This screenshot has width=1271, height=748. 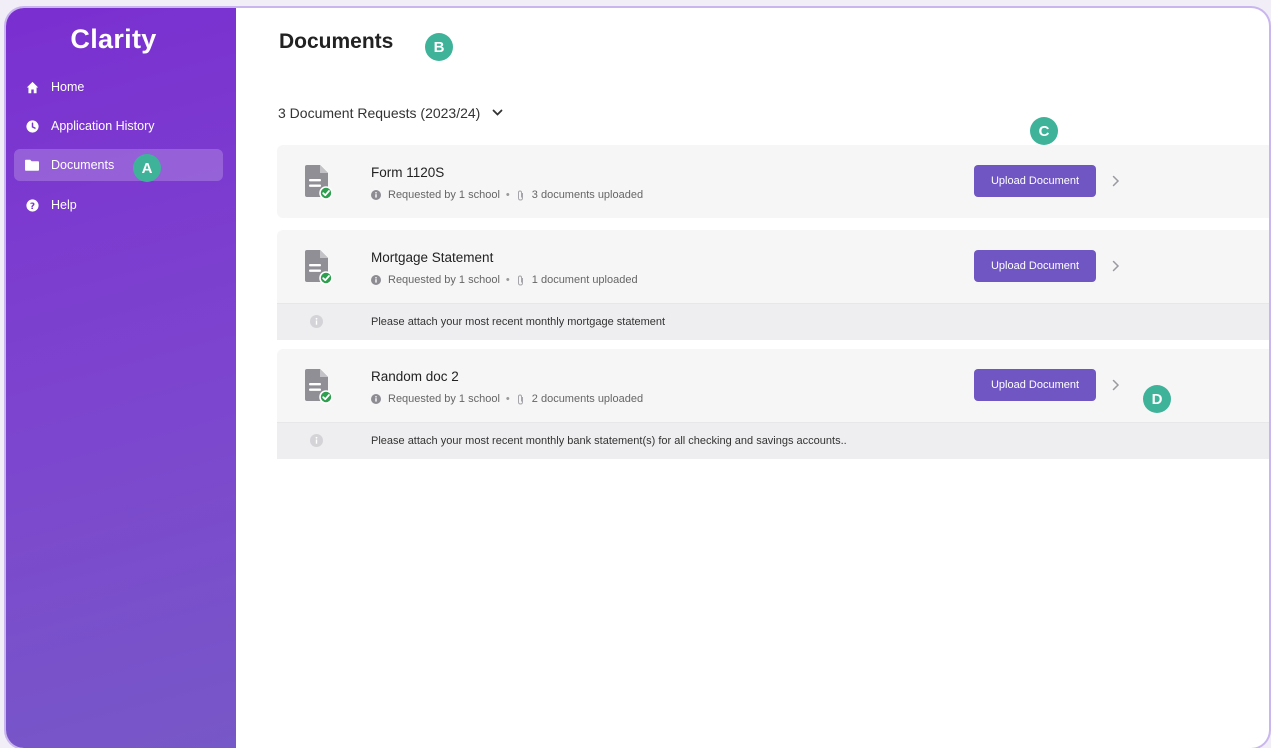 What do you see at coordinates (118, 165) in the screenshot?
I see `sidebar-item-documents: Documents` at bounding box center [118, 165].